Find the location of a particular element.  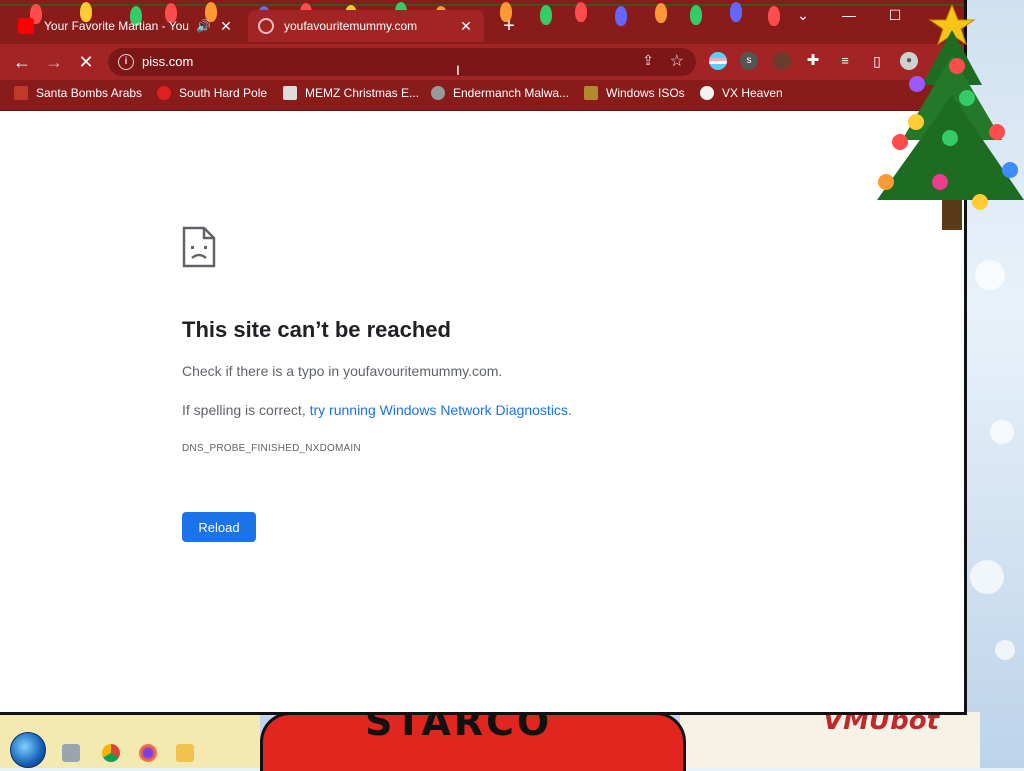

flag-extension-icon is located at coordinates (718, 61).